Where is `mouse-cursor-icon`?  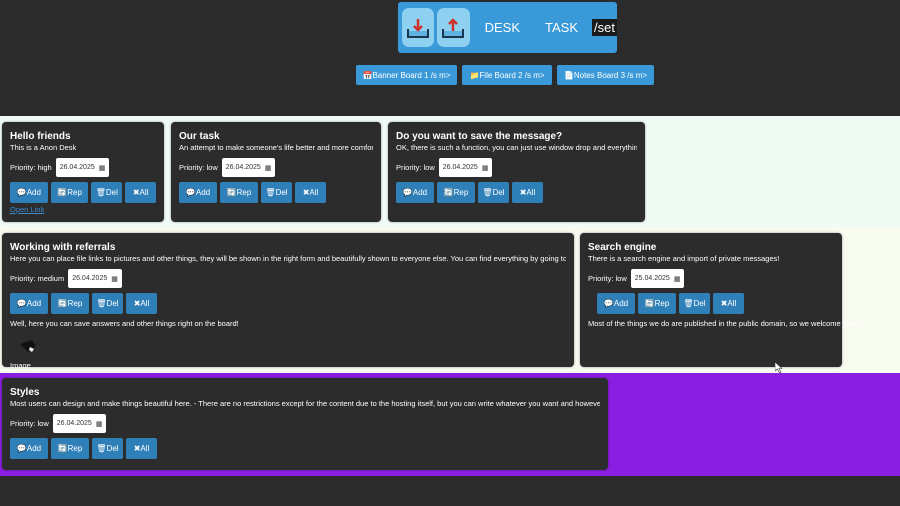
mouse-cursor-icon is located at coordinates (779, 367).